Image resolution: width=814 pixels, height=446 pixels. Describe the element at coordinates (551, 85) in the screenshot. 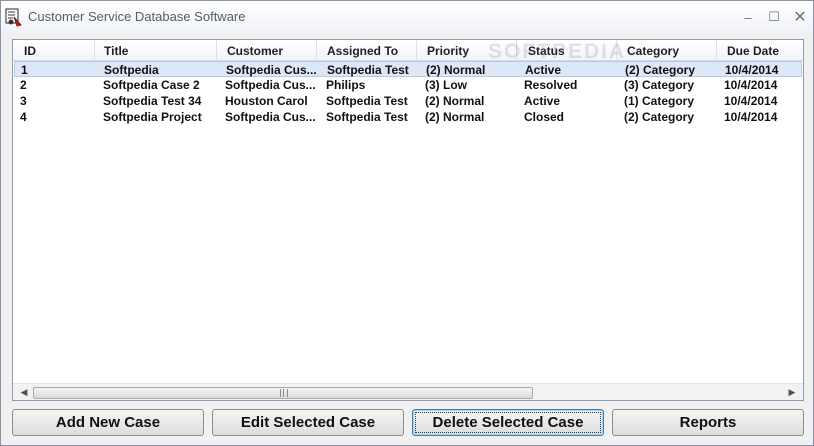

I see `table-cell: Resolved` at that location.